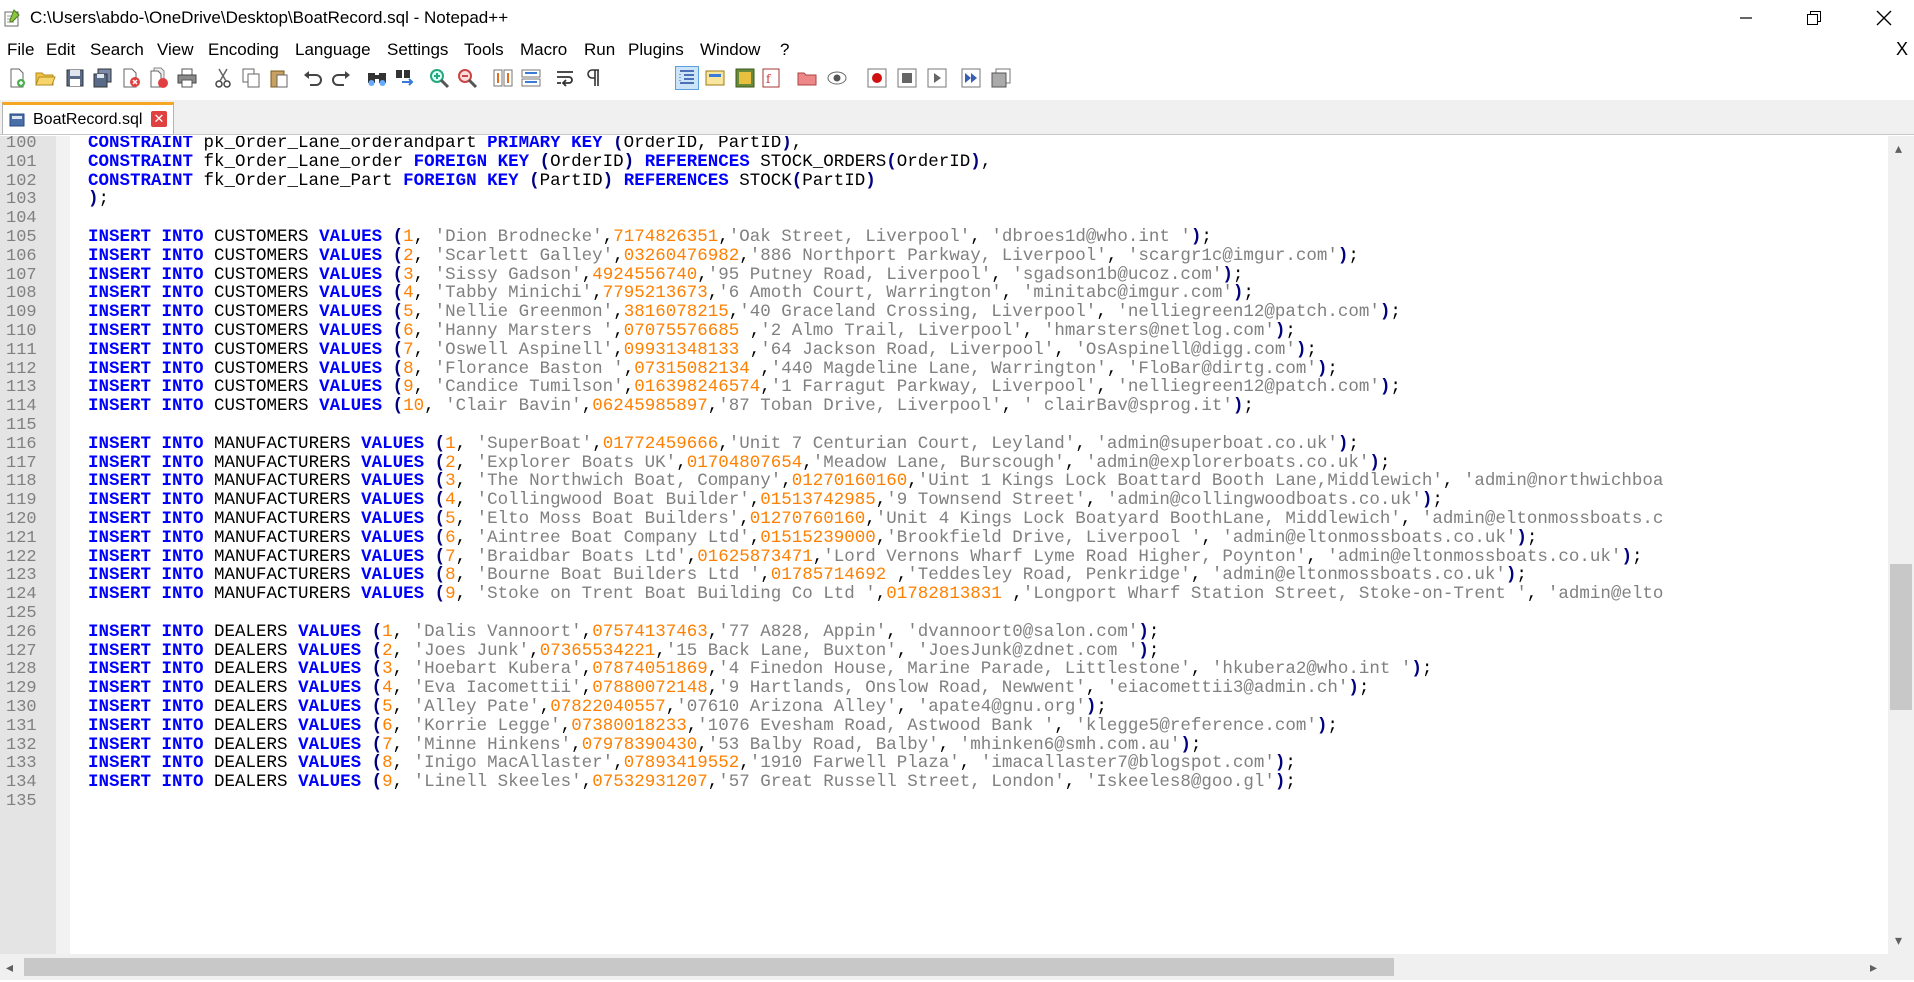  What do you see at coordinates (17, 120) in the screenshot?
I see `file-tab-icon` at bounding box center [17, 120].